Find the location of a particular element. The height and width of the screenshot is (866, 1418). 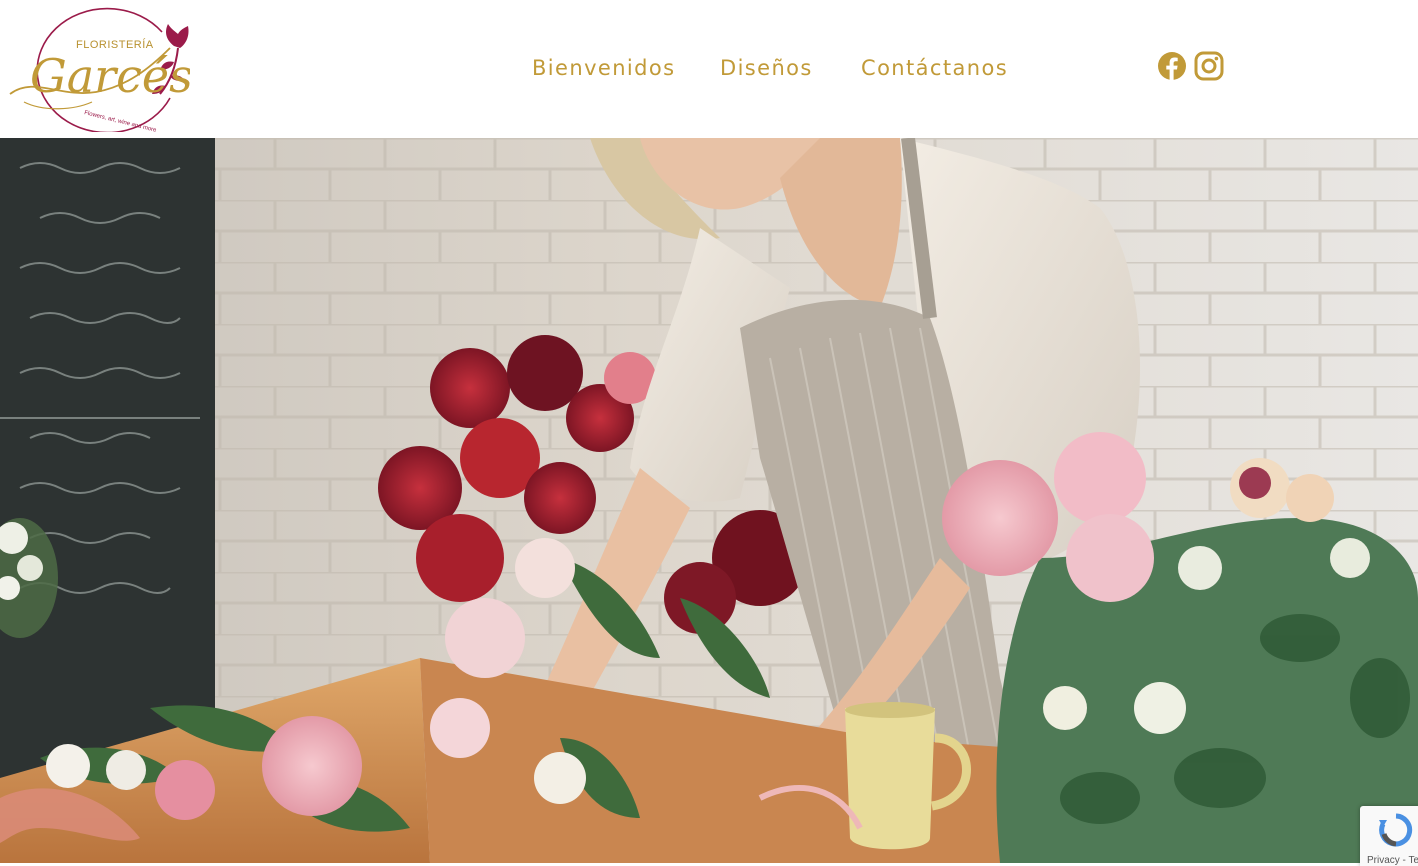

instagram-icon is located at coordinates (1209, 66).